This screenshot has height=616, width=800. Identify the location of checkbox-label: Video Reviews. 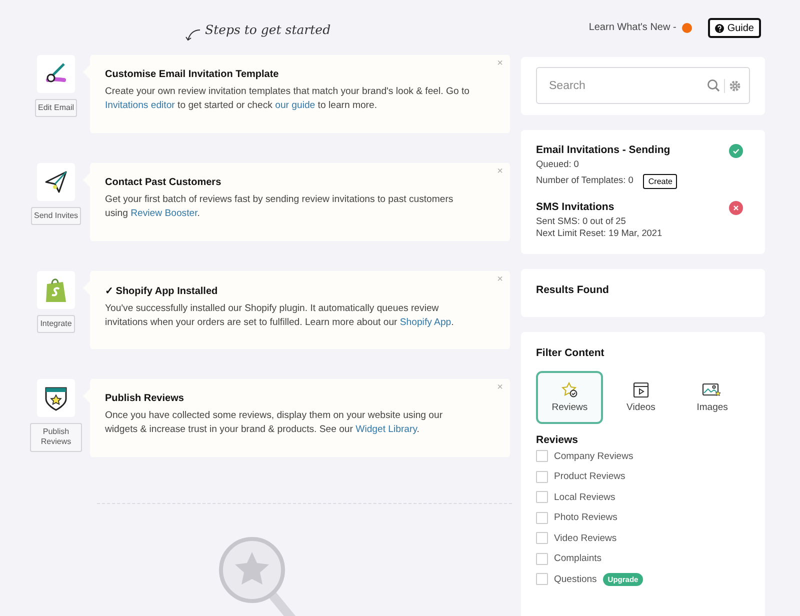
(585, 538).